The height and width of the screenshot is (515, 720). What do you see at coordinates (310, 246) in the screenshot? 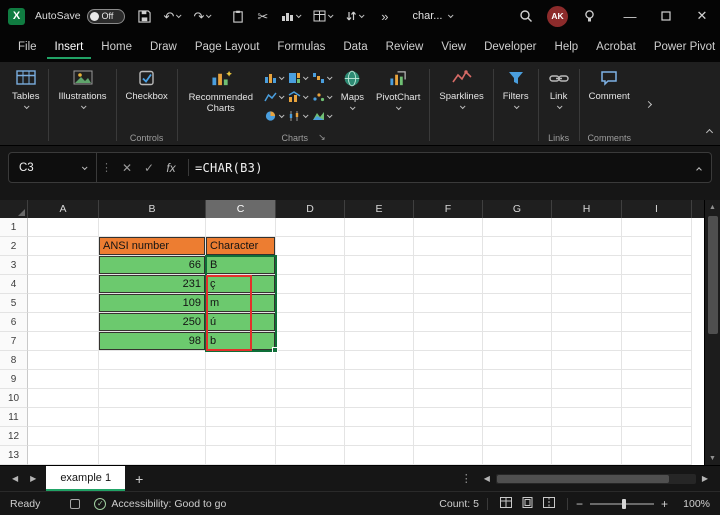
I see `cell-D2` at bounding box center [310, 246].